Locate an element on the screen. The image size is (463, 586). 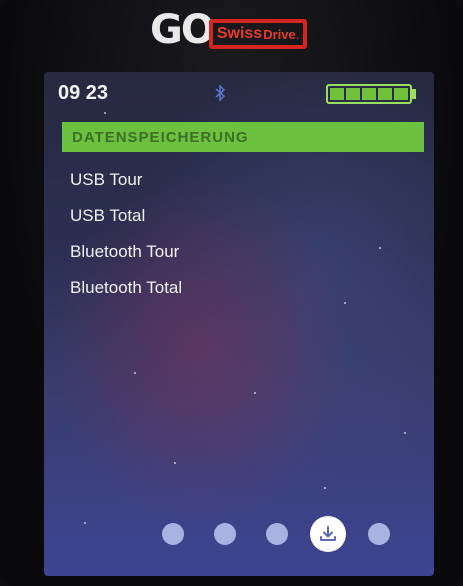
battery-tip is located at coordinates (414, 94).